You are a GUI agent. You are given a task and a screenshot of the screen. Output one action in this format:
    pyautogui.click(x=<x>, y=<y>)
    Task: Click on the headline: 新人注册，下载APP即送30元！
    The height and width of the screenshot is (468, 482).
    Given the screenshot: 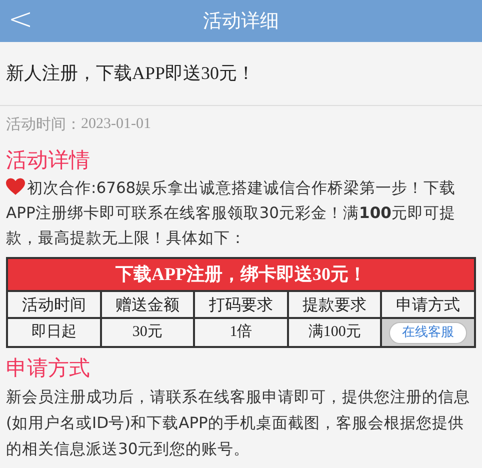 What is the action you would take?
    pyautogui.click(x=131, y=73)
    